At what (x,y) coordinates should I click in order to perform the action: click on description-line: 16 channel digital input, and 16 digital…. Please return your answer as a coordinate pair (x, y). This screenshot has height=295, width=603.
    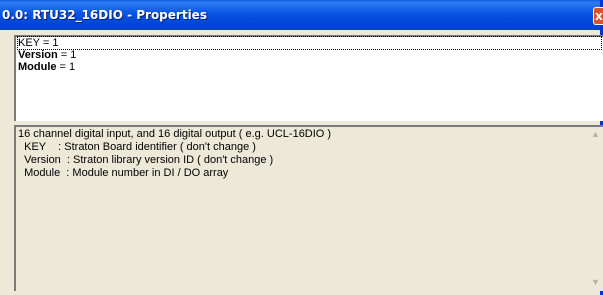
    Looking at the image, I should click on (175, 134).